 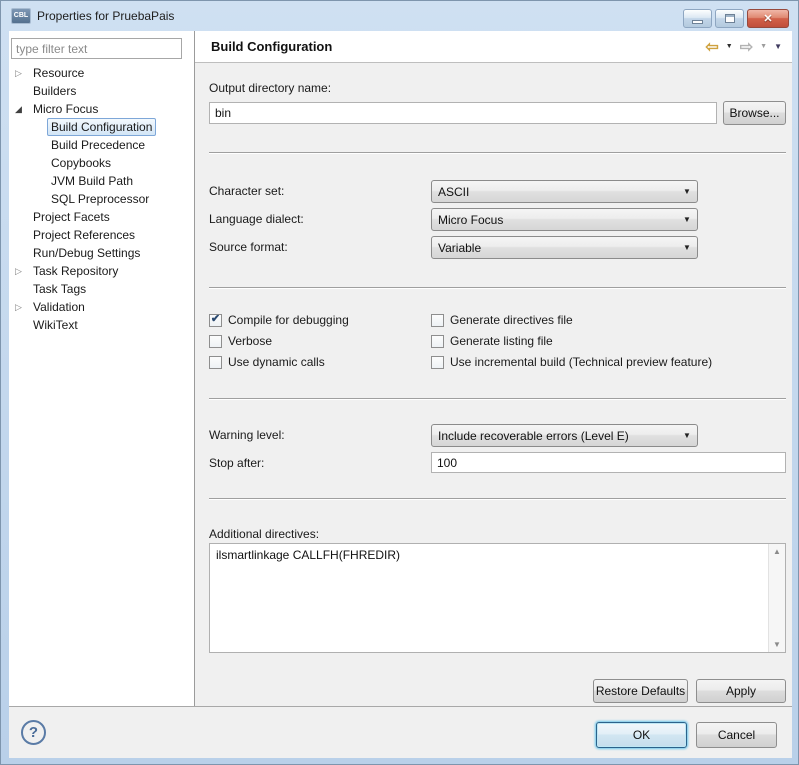 What do you see at coordinates (736, 735) in the screenshot?
I see `cancel-button: Cancel` at bounding box center [736, 735].